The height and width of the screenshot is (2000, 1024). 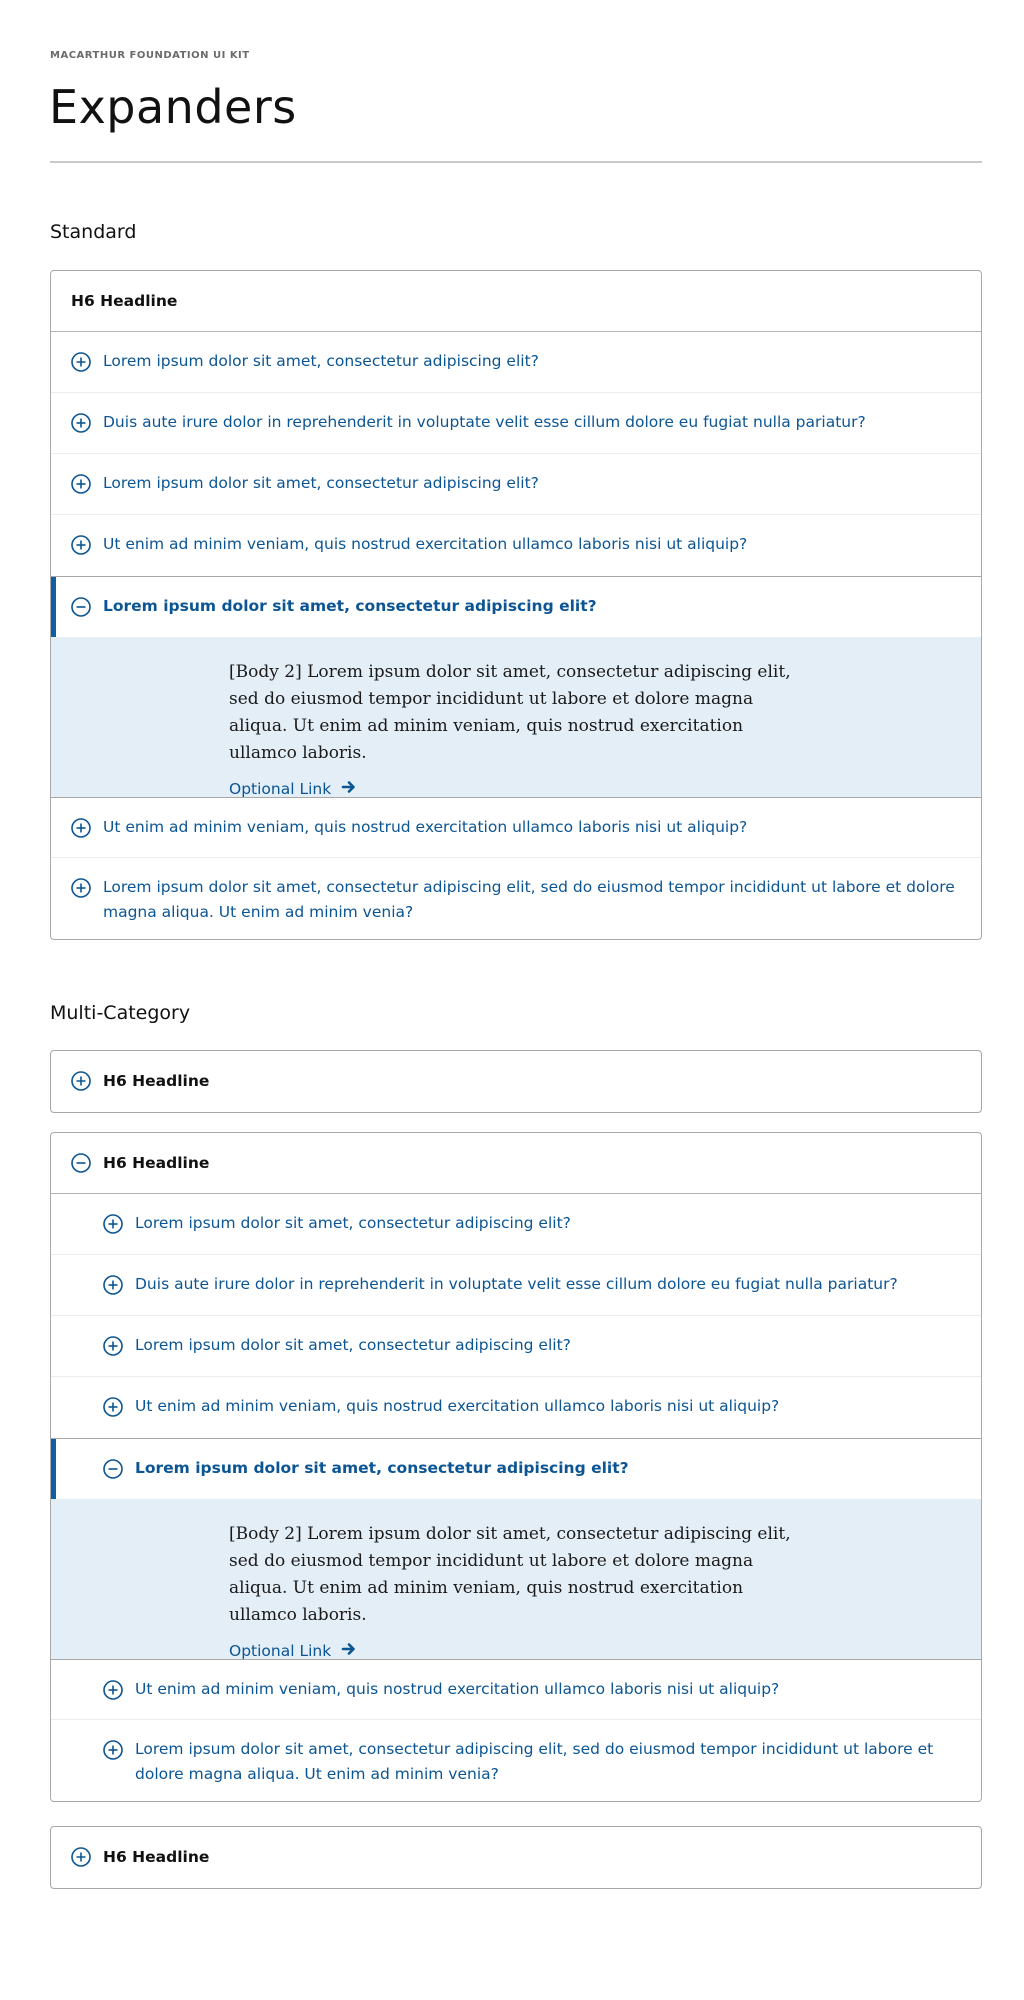 What do you see at coordinates (516, 162) in the screenshot?
I see `title-divider` at bounding box center [516, 162].